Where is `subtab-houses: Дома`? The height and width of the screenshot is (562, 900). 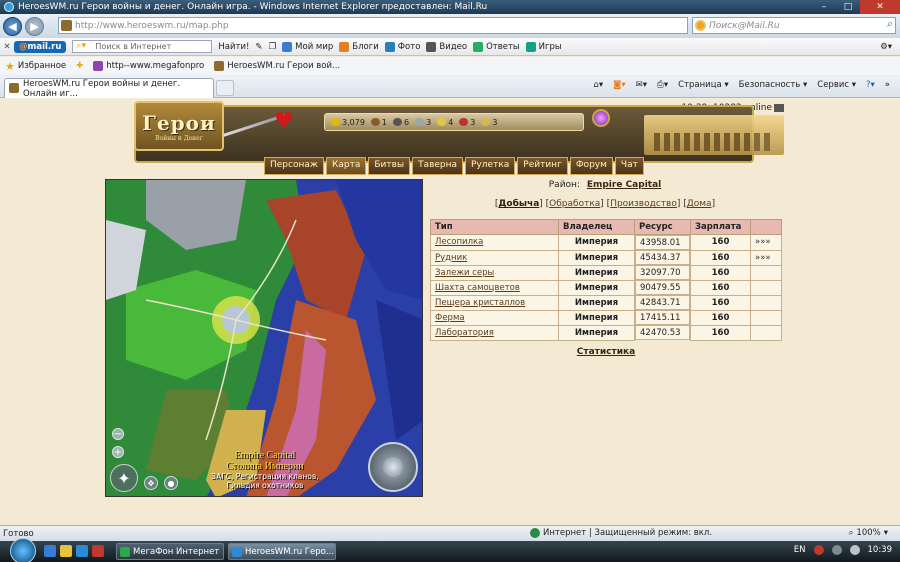
subtab-houses: Дома is located at coordinates (699, 204).